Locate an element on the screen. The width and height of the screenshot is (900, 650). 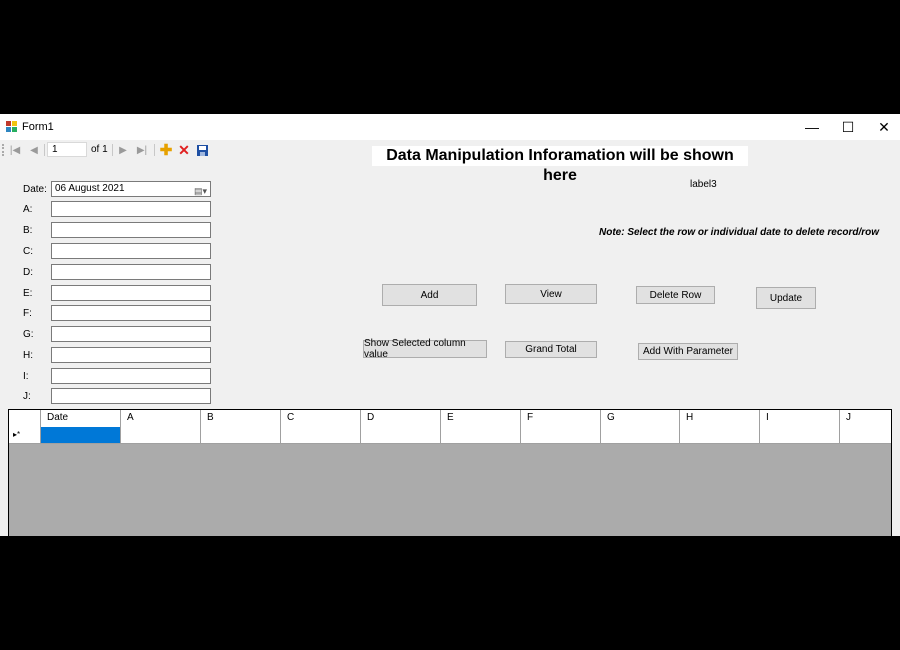
move-first-icon: |◀ is located at coordinates (15, 150).